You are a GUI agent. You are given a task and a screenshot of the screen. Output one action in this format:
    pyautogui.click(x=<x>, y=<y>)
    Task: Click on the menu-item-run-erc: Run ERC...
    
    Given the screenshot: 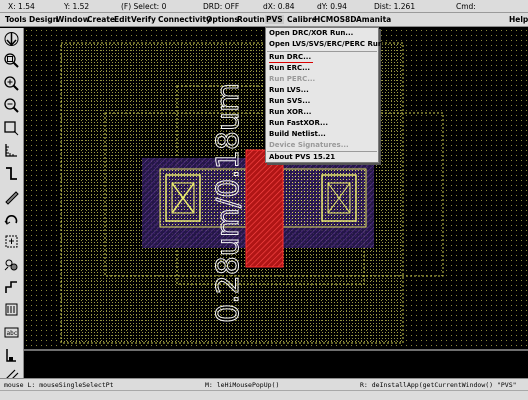 What is the action you would take?
    pyautogui.click(x=289, y=68)
    